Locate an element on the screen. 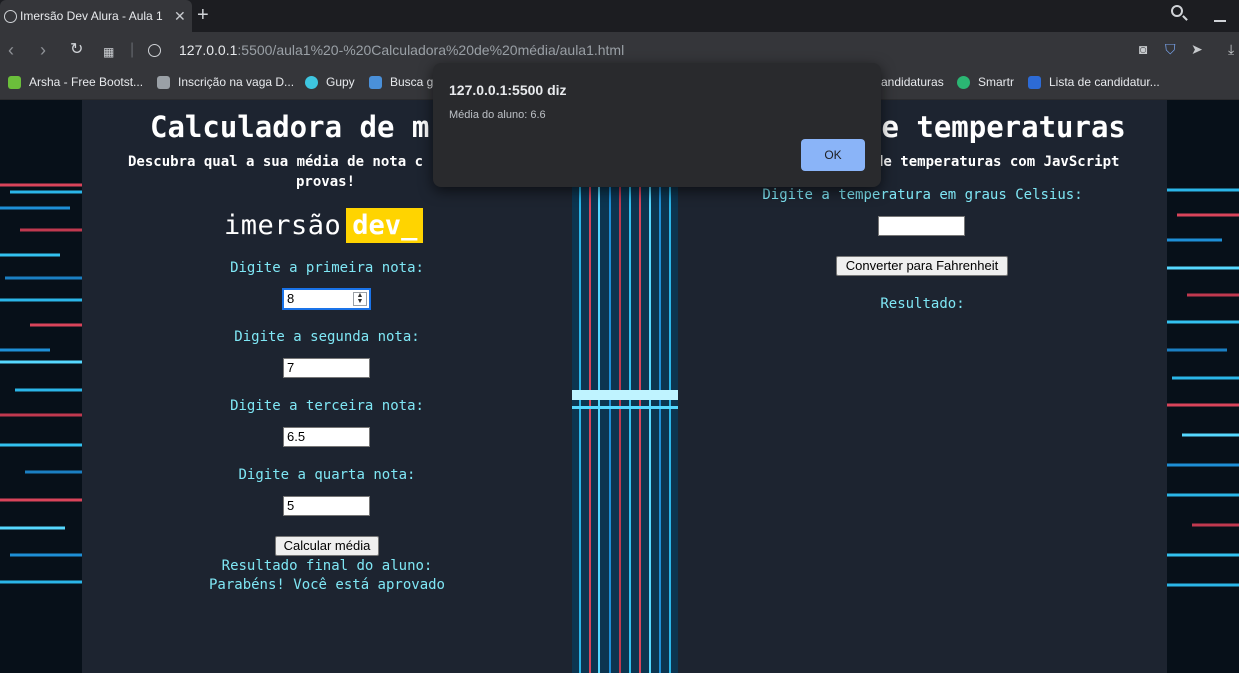  forward-arrow-icon: › is located at coordinates (43, 50).